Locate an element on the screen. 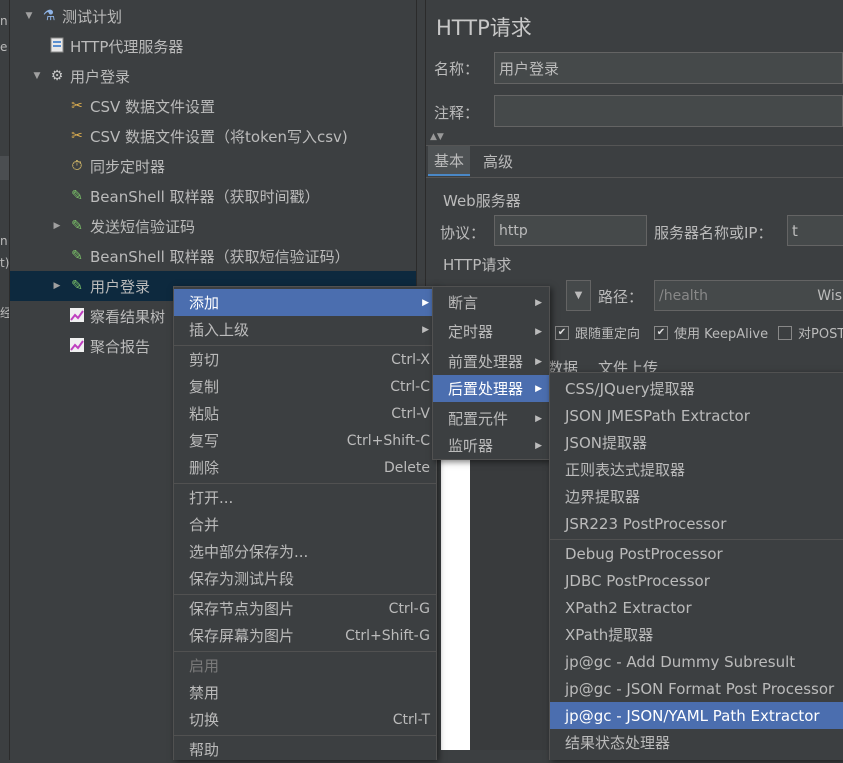 This screenshot has height=763, width=843. graph-icon is located at coordinates (77, 346).